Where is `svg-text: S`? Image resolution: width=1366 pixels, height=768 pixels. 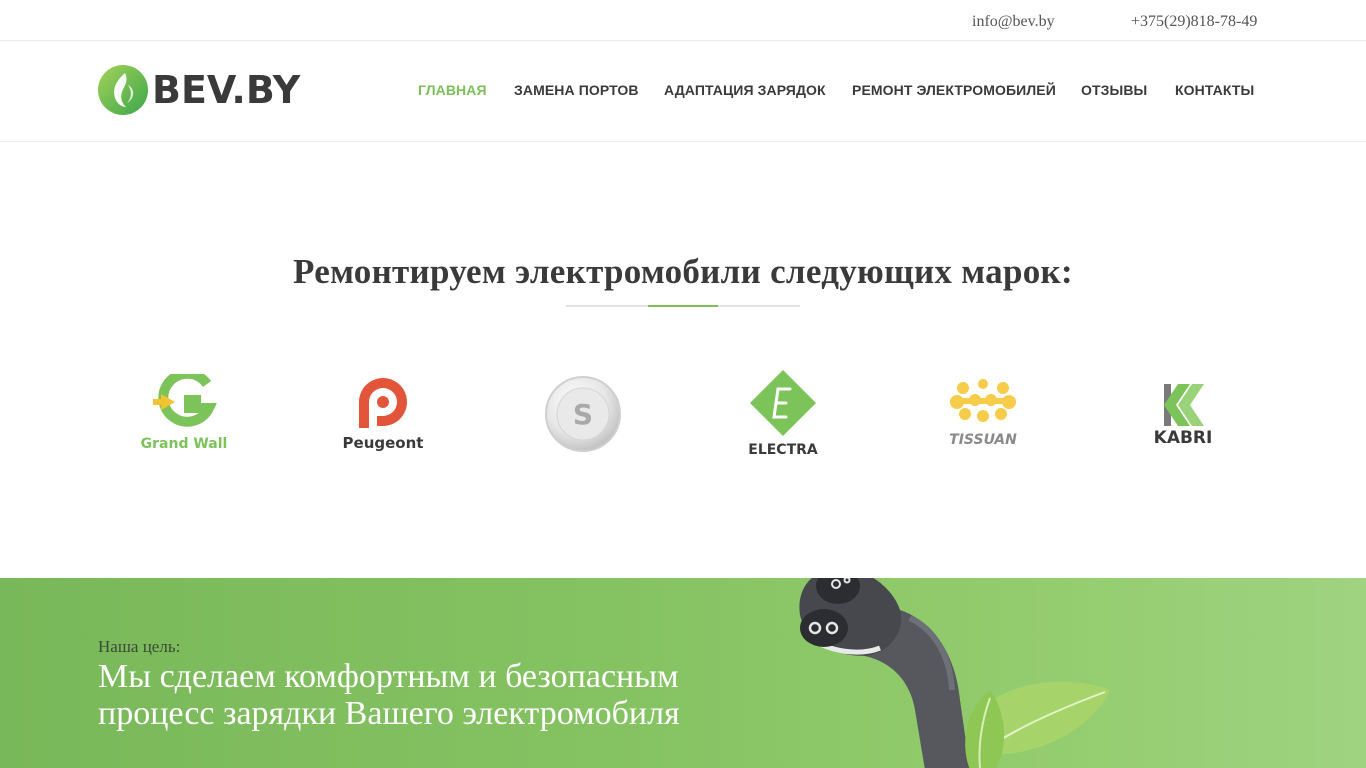
svg-text: S is located at coordinates (583, 414).